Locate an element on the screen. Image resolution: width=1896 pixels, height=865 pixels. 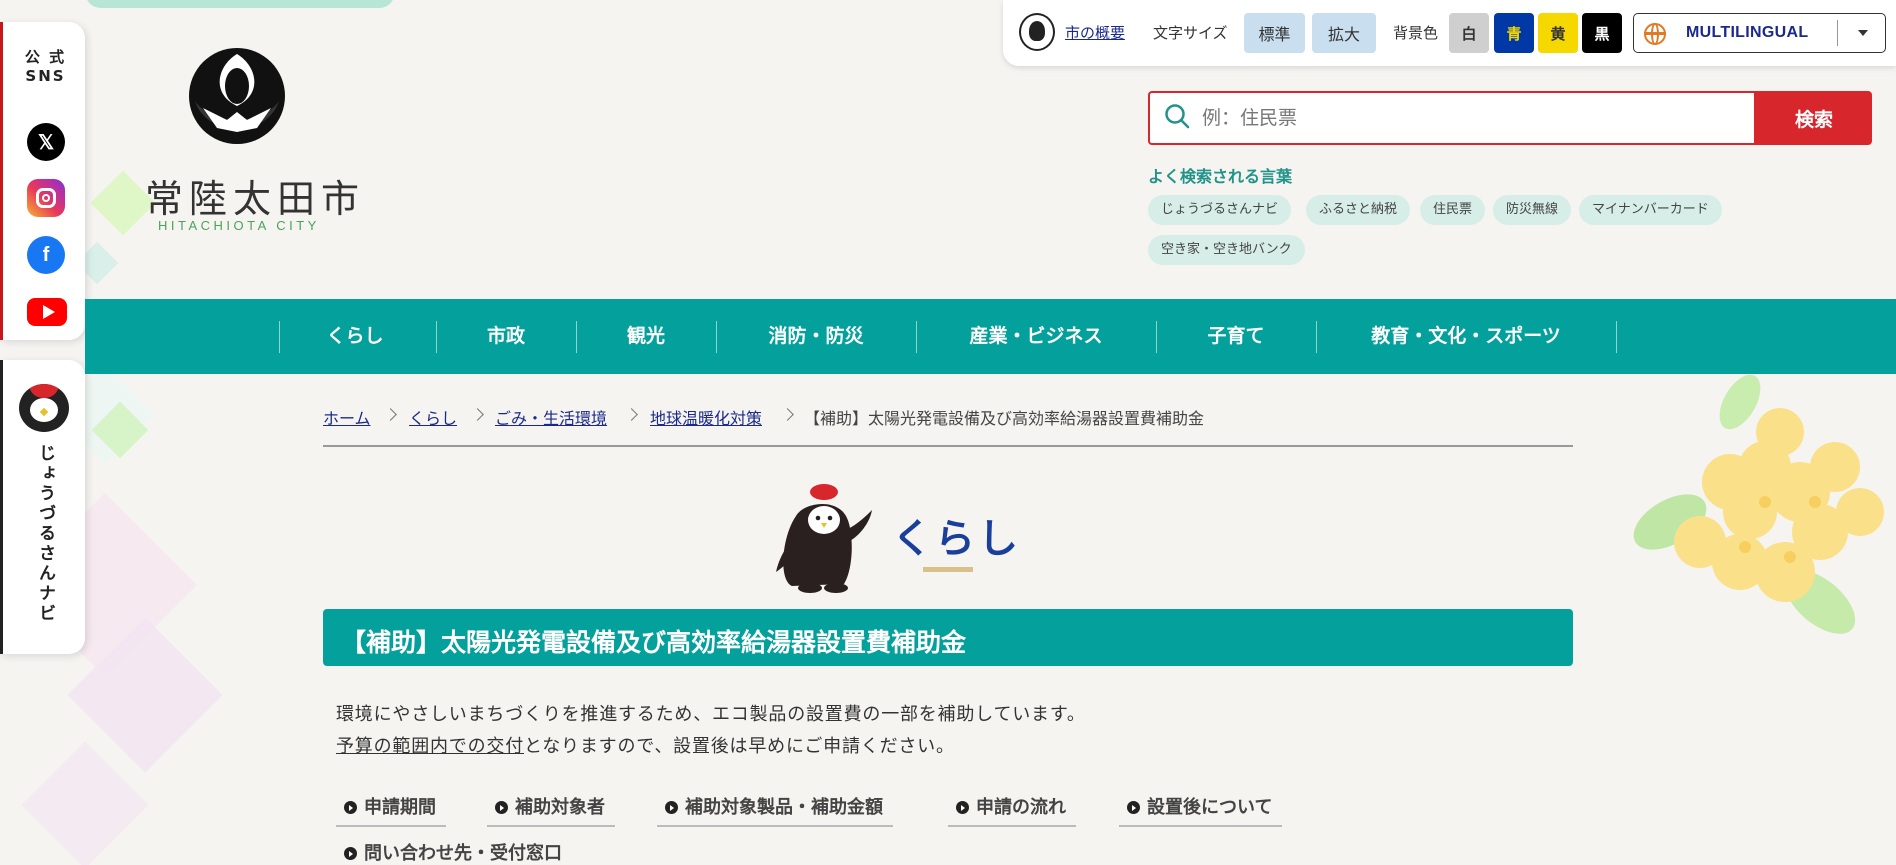
sns-panel: 公 式 SNS 𝕏 f is located at coordinates (42, 181).